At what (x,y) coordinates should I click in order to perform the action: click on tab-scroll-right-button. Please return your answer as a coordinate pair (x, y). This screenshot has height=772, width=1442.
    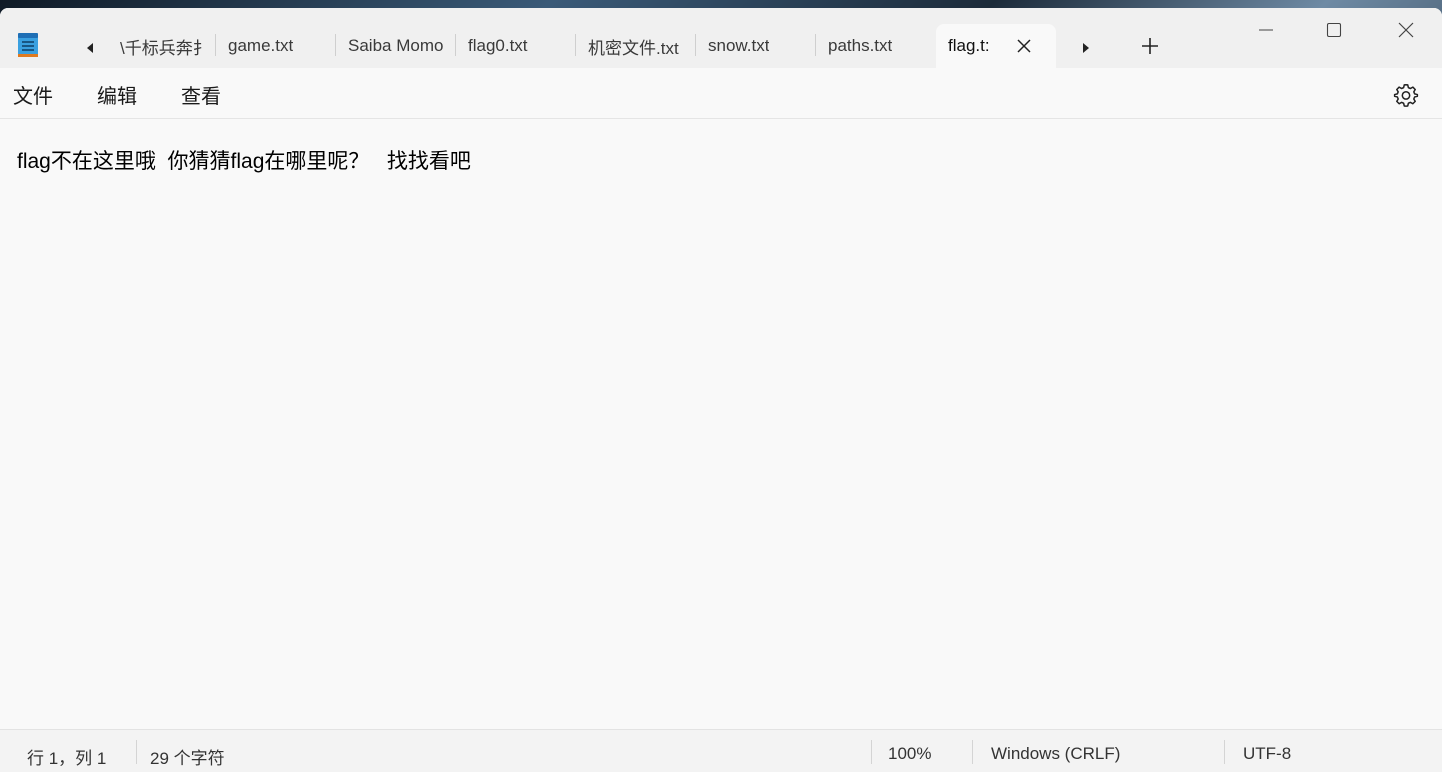
    Looking at the image, I should click on (1086, 48).